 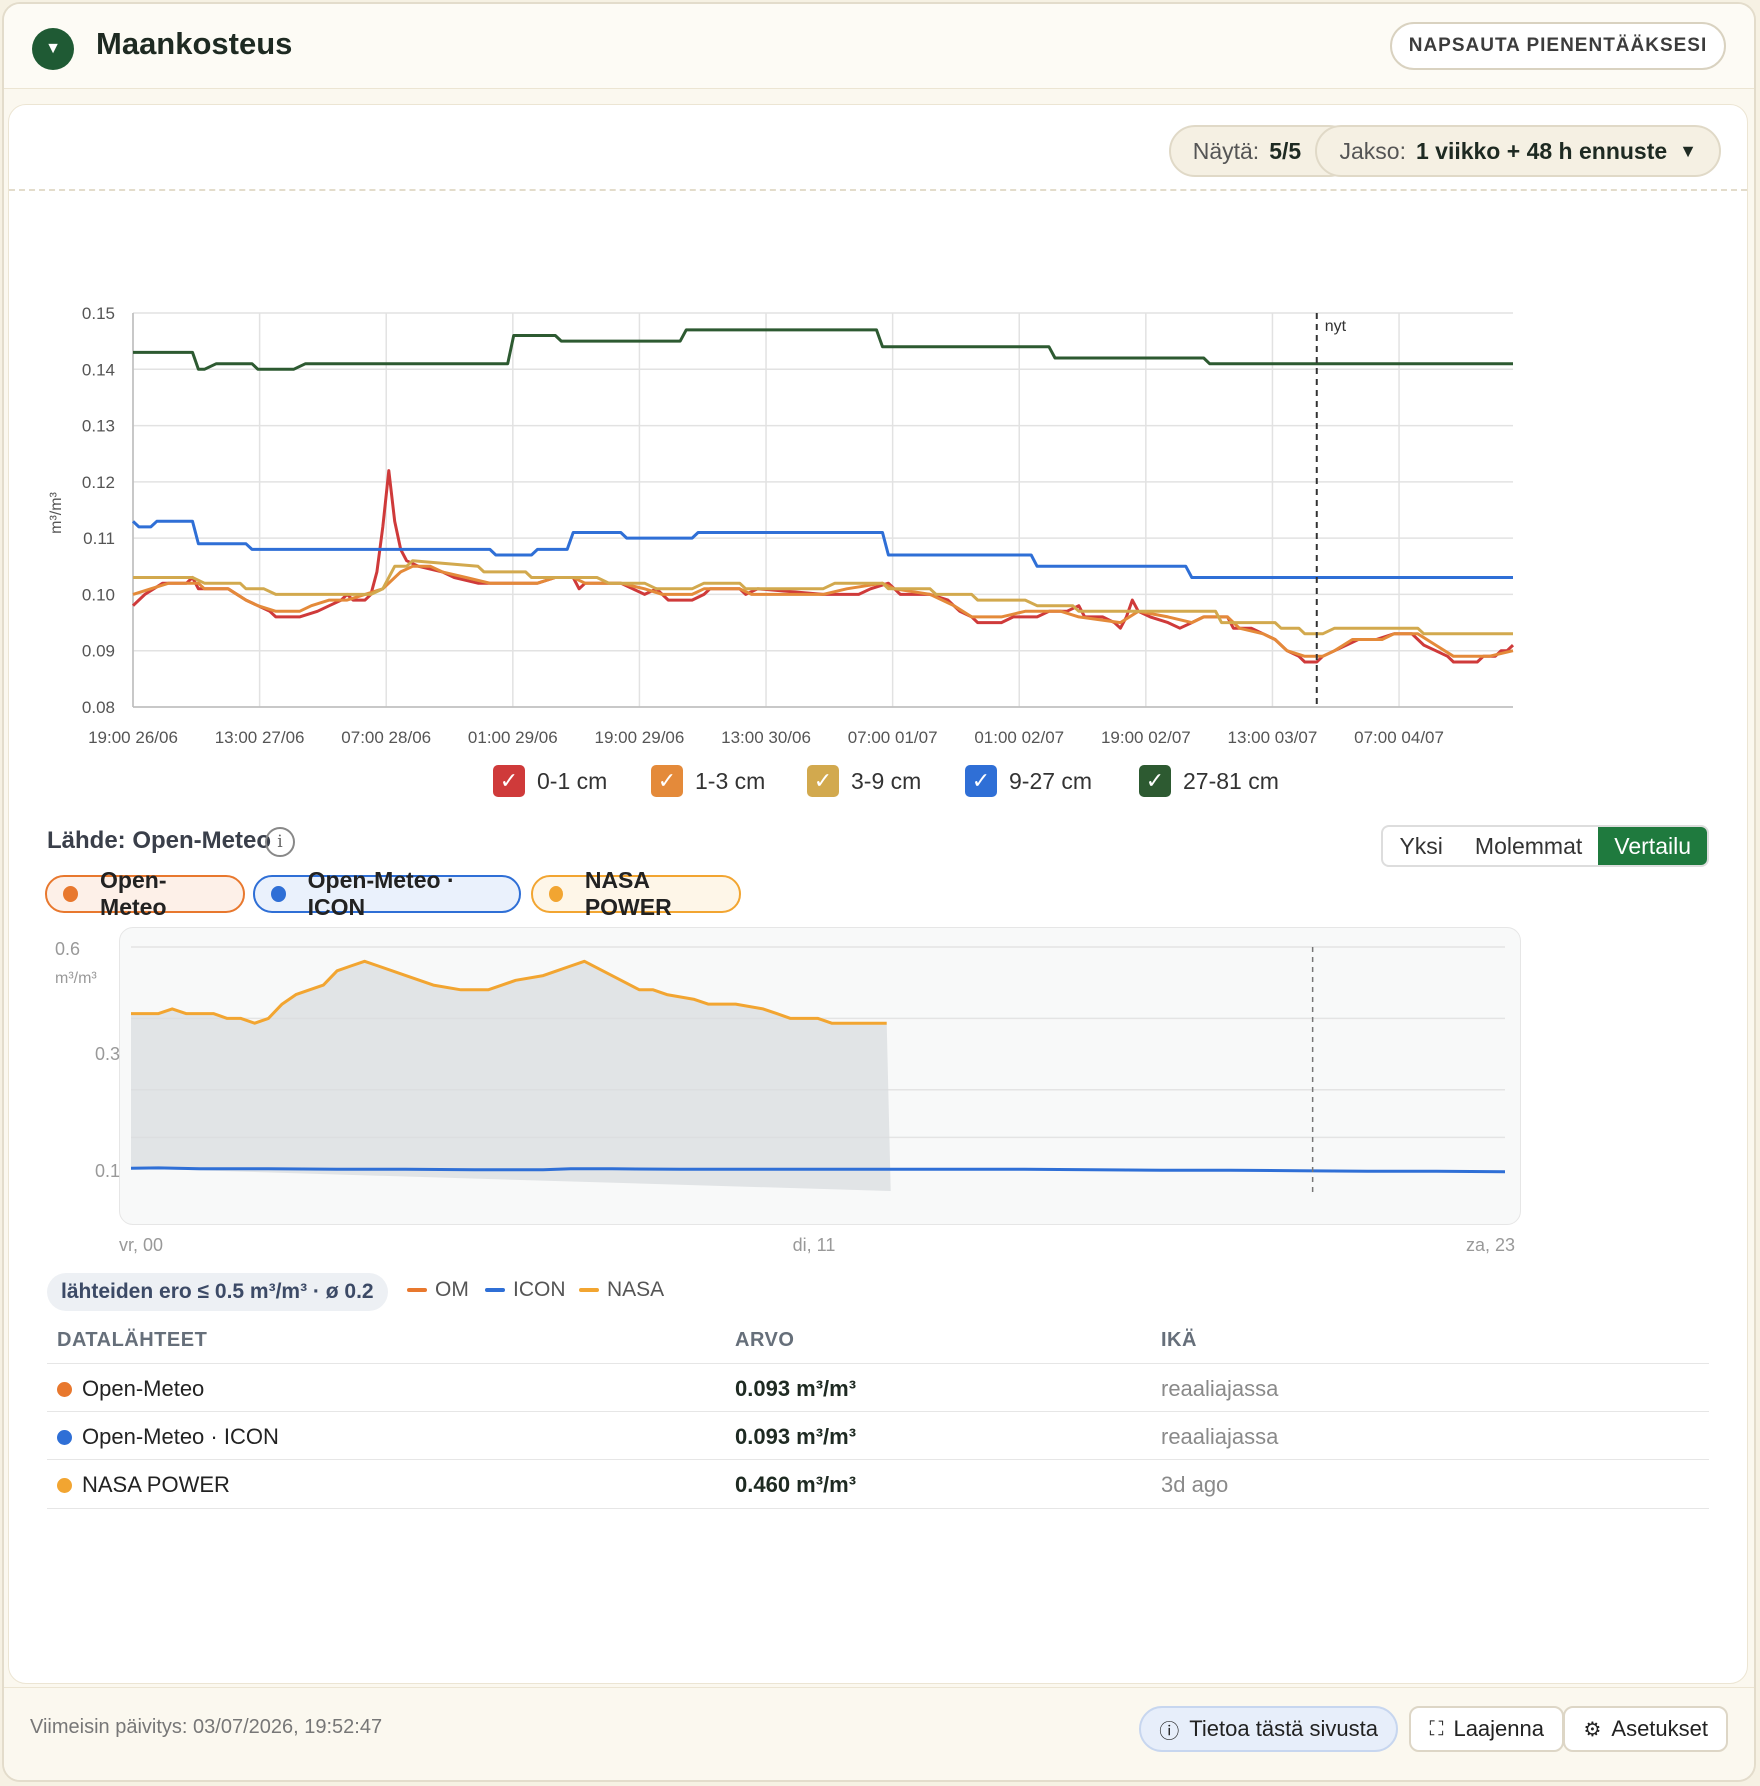 I want to click on y-tick-label: 0.14, so click(x=98, y=369).